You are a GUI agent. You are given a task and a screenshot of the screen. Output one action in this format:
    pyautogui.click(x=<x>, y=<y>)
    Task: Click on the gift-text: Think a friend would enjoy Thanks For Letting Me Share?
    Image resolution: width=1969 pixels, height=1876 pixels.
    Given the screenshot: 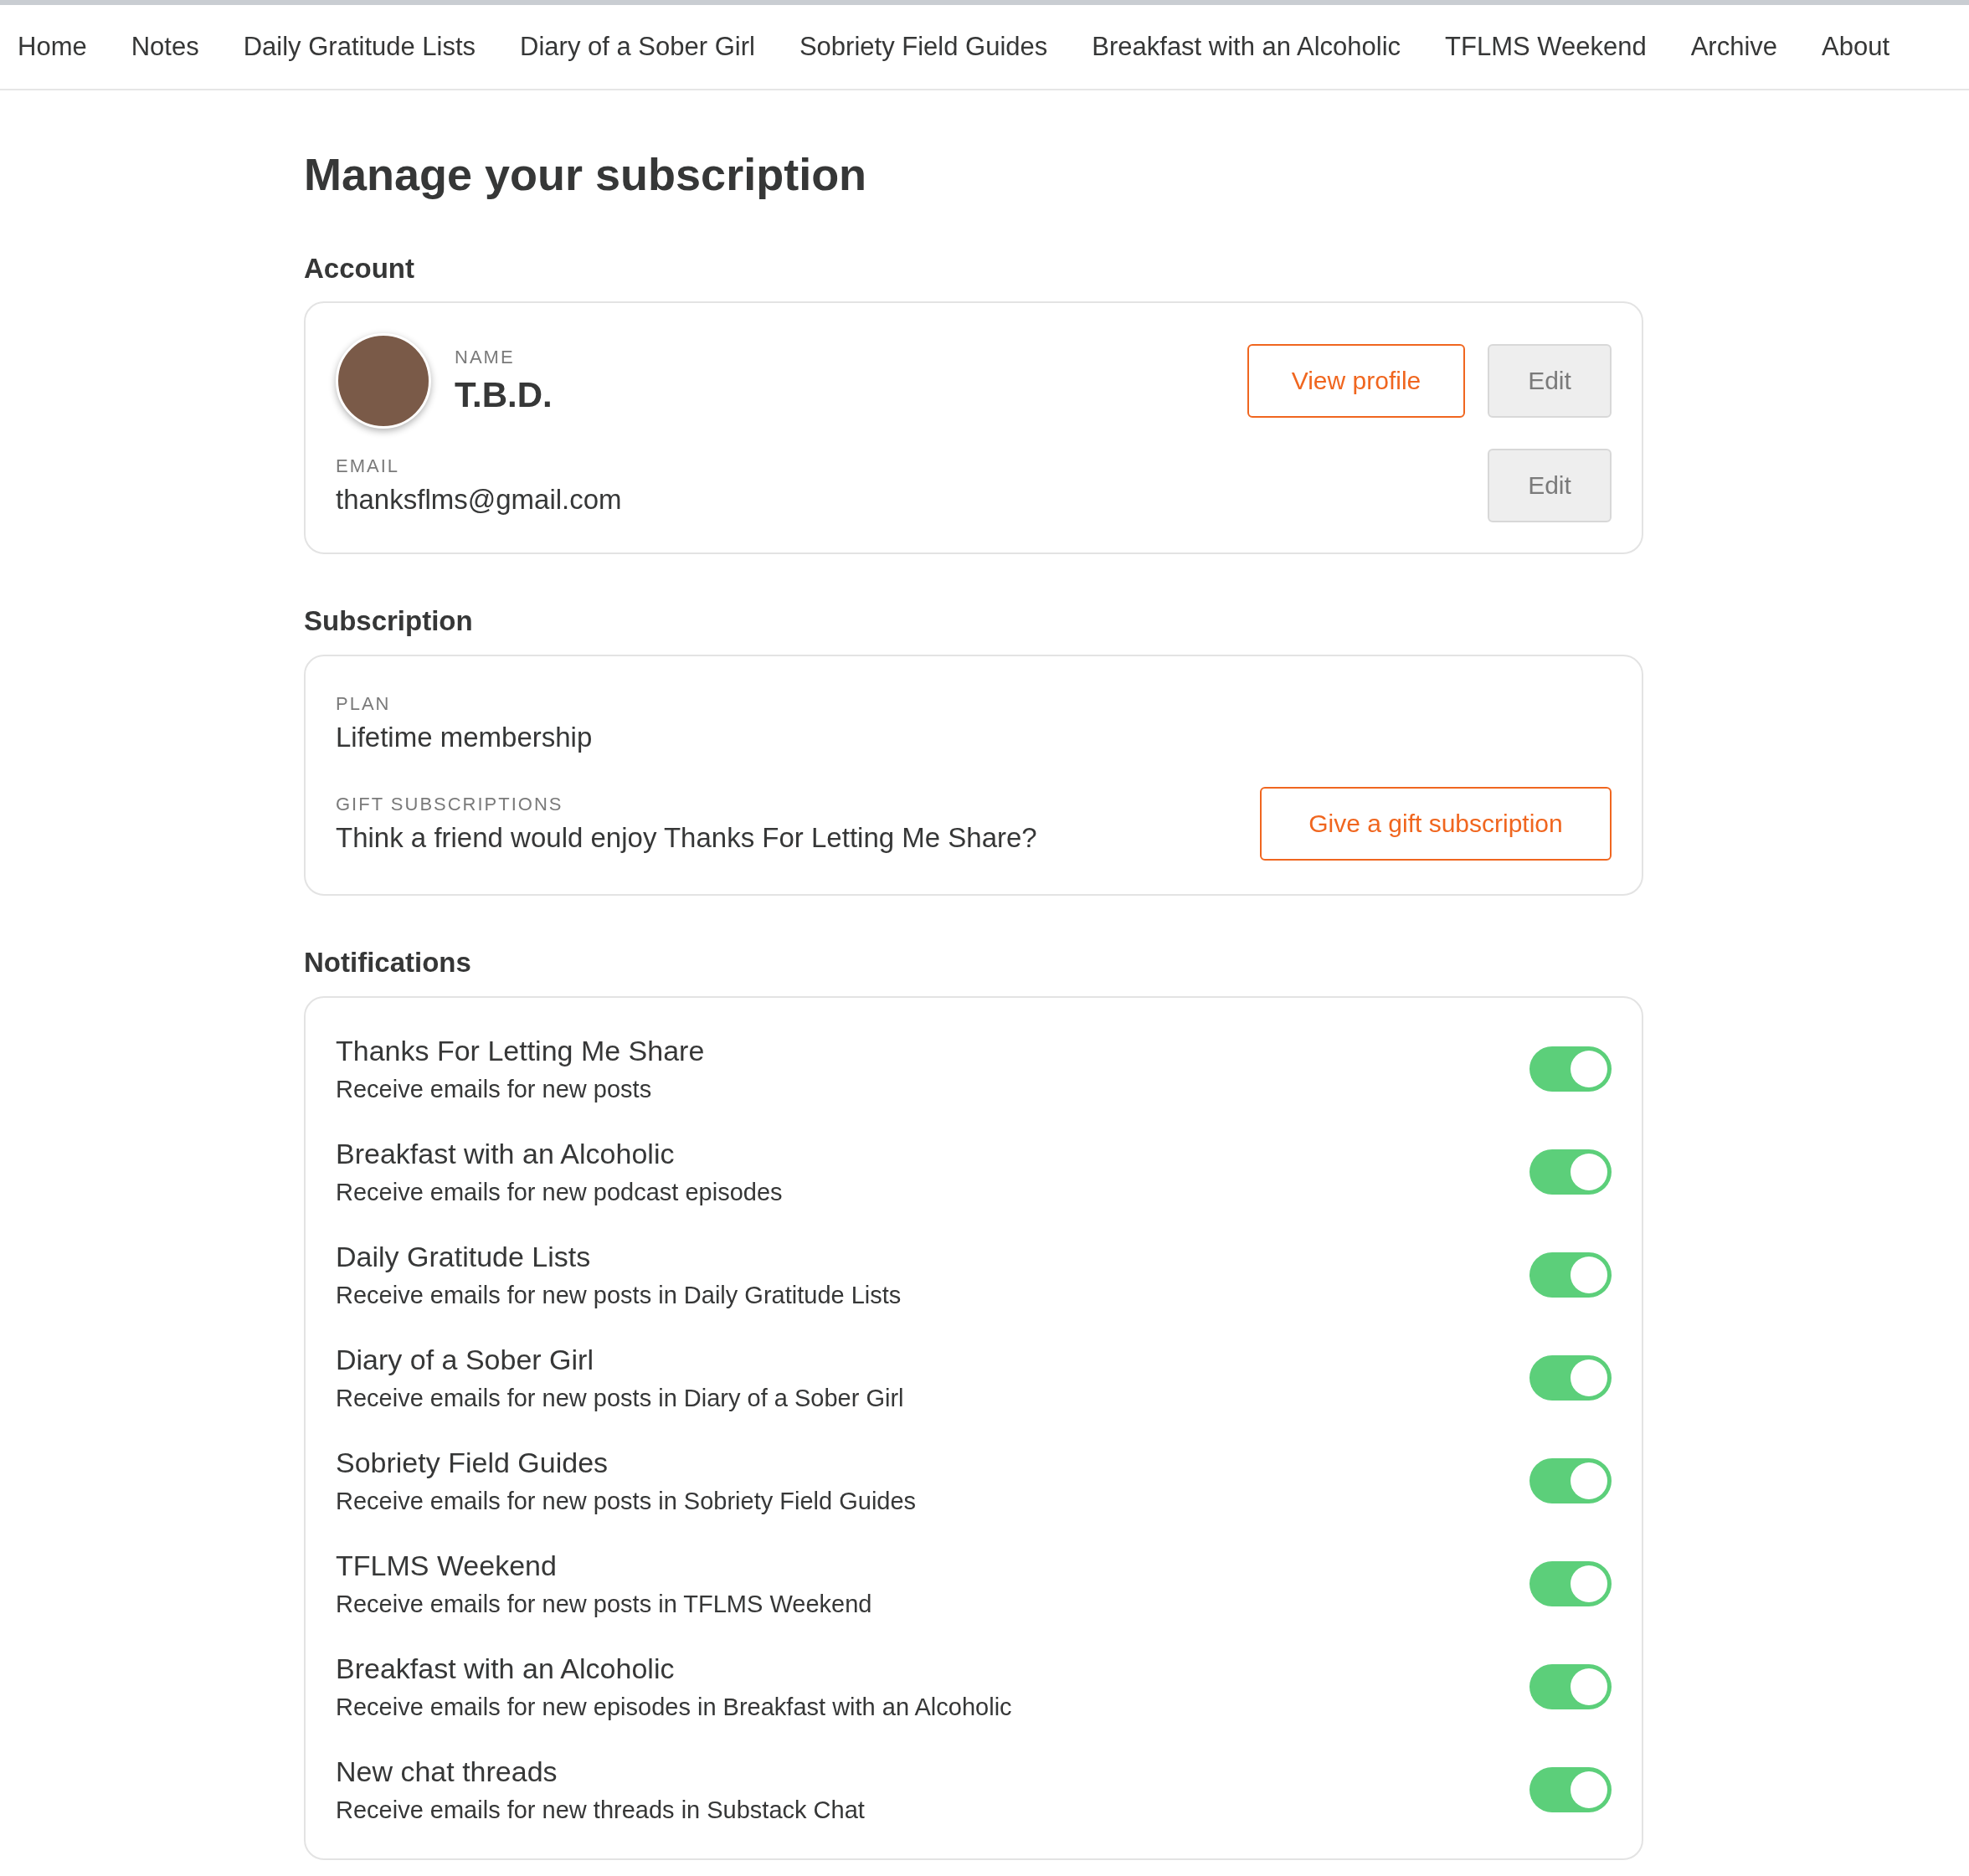 What is the action you would take?
    pyautogui.click(x=687, y=838)
    